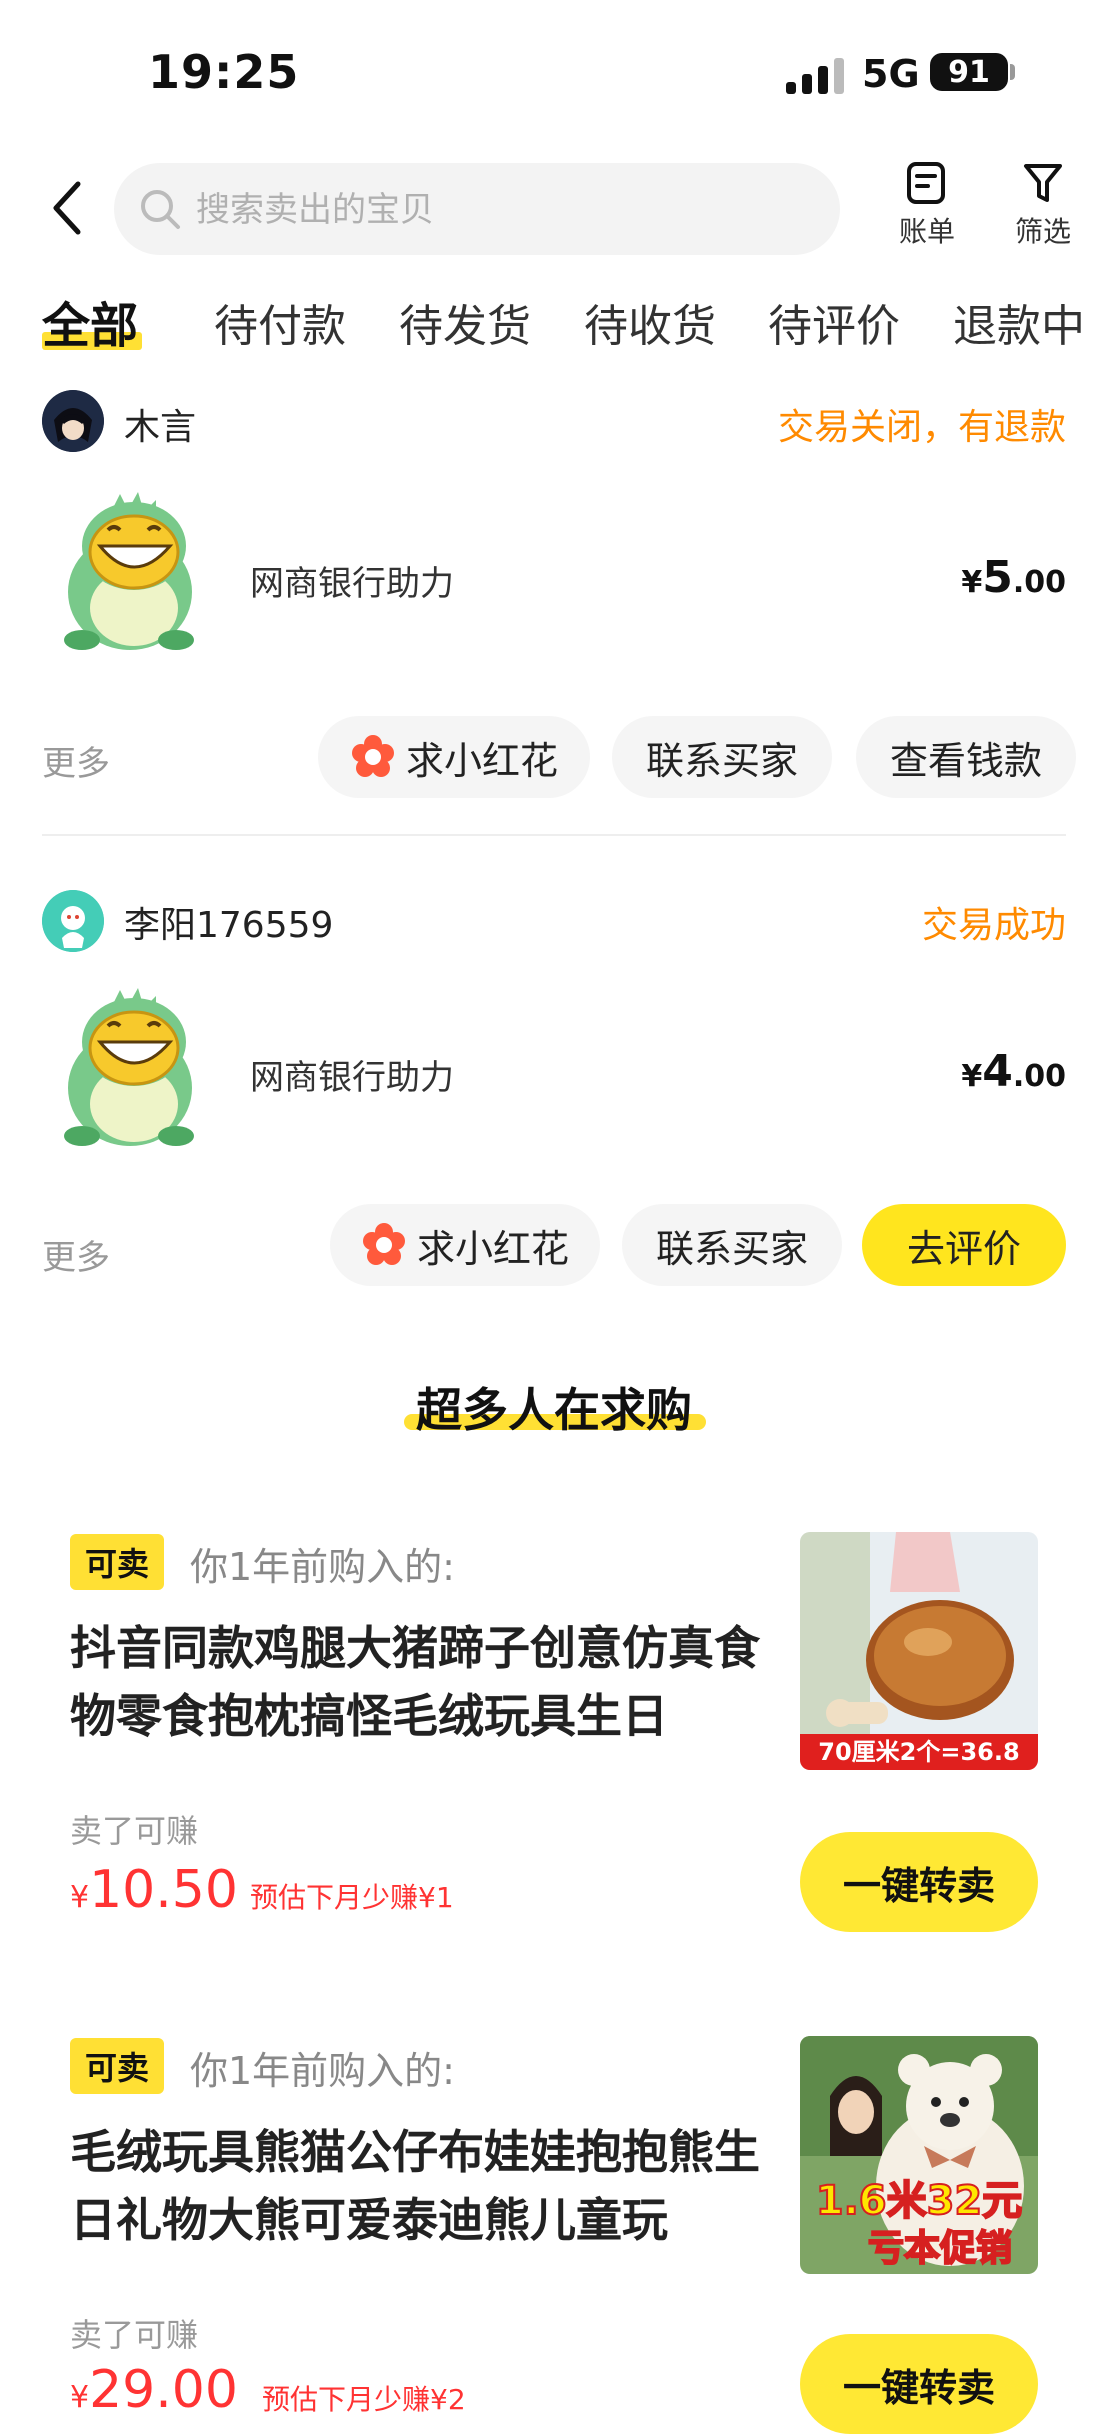 The image size is (1108, 2434). What do you see at coordinates (815, 76) in the screenshot?
I see `signal-icon` at bounding box center [815, 76].